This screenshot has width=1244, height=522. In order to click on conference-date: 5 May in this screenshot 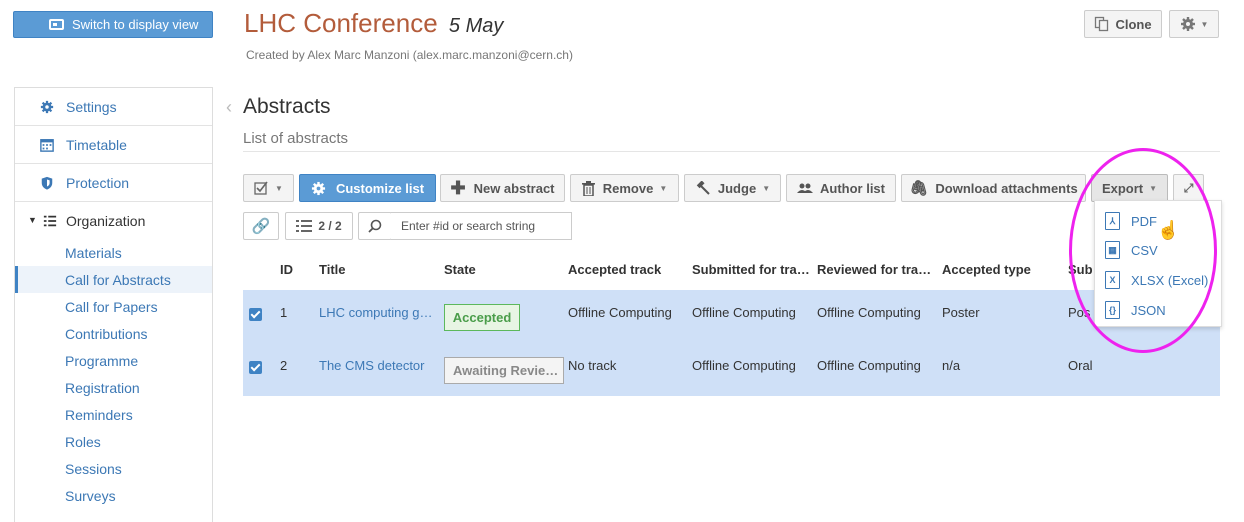, I will do `click(476, 26)`.